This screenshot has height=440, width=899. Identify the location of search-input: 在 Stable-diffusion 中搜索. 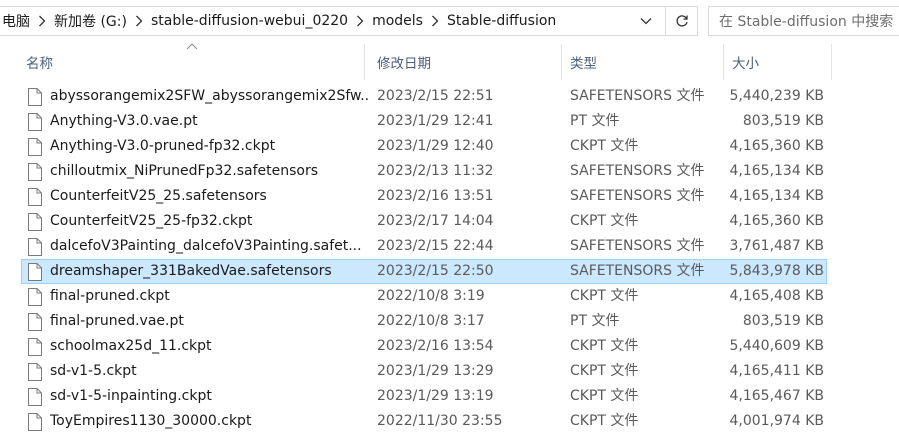
(803, 21).